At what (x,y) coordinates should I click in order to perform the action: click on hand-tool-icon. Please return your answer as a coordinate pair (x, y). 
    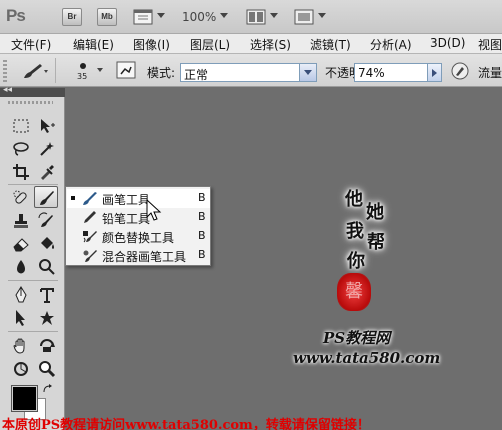
    Looking at the image, I should click on (21, 346).